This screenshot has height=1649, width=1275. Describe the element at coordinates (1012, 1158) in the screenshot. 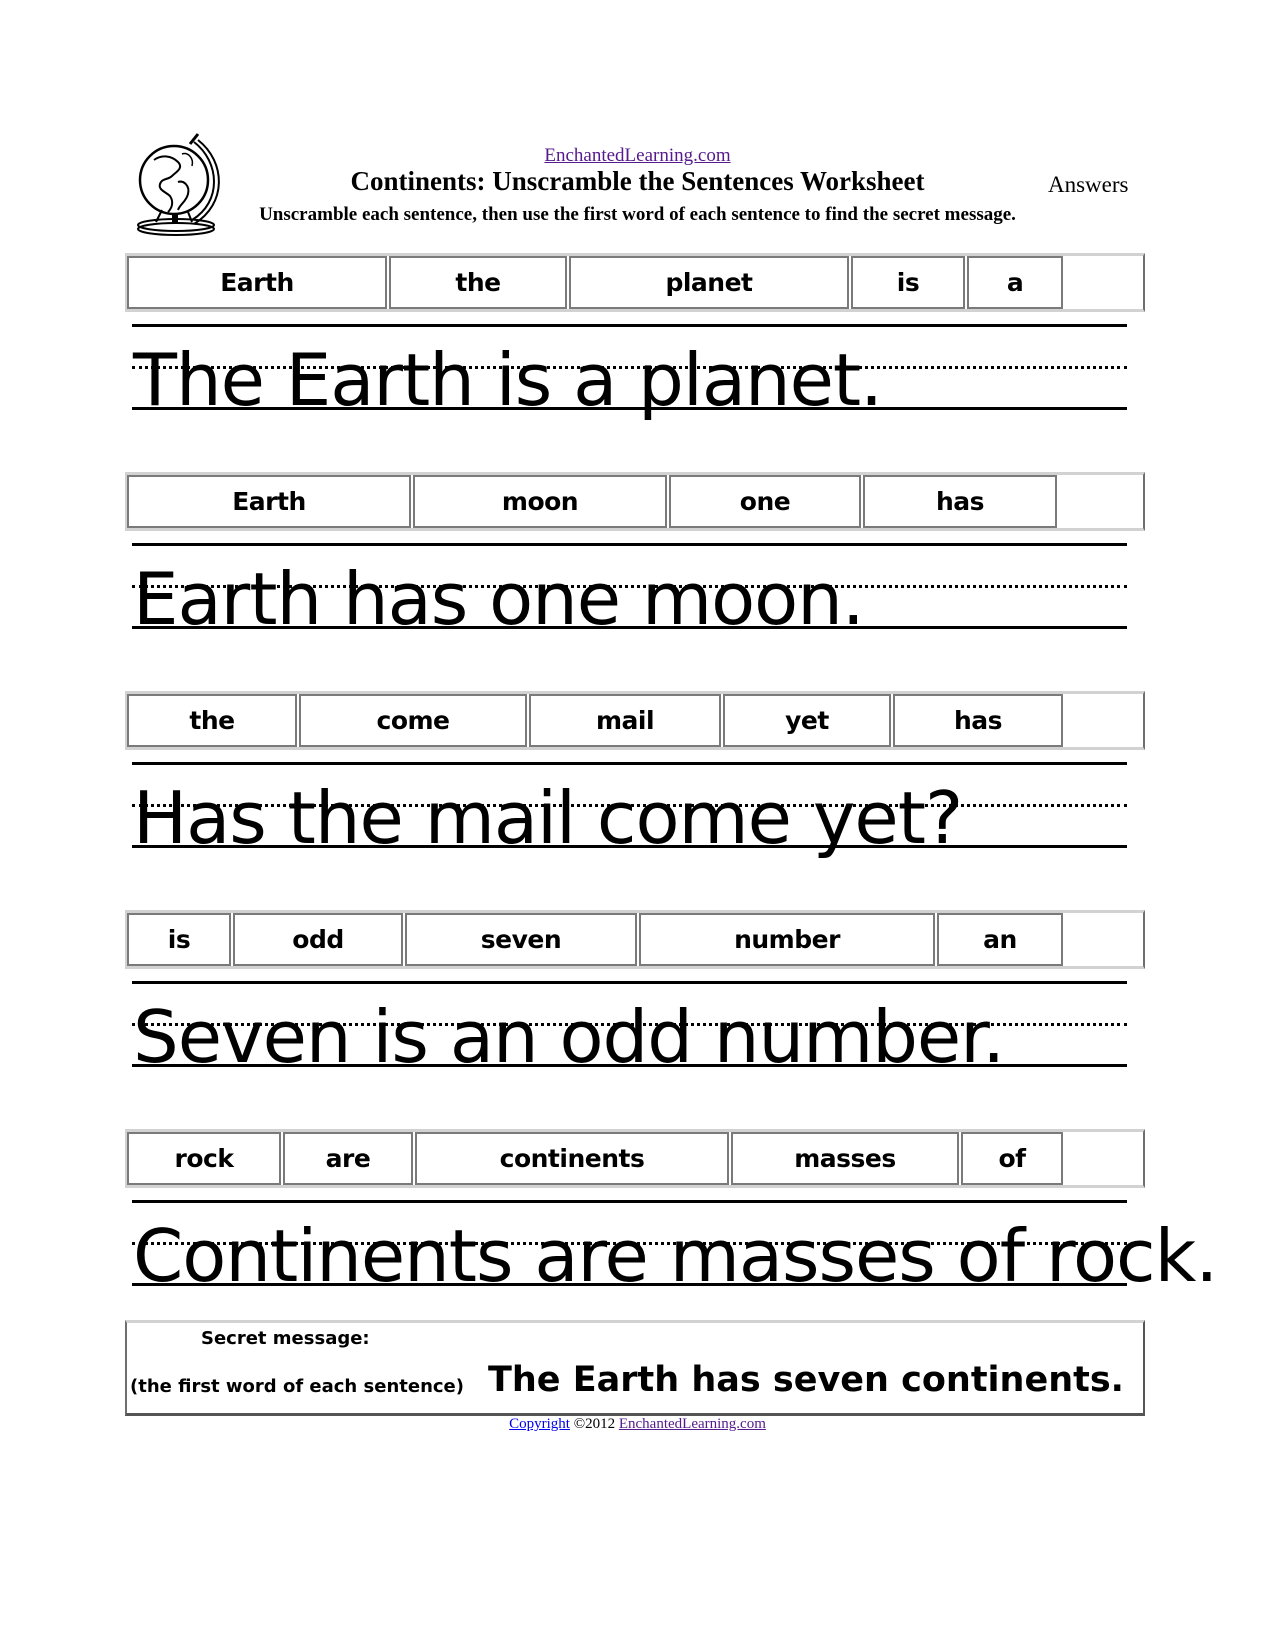

I see `scrambled-word-cell: of` at that location.